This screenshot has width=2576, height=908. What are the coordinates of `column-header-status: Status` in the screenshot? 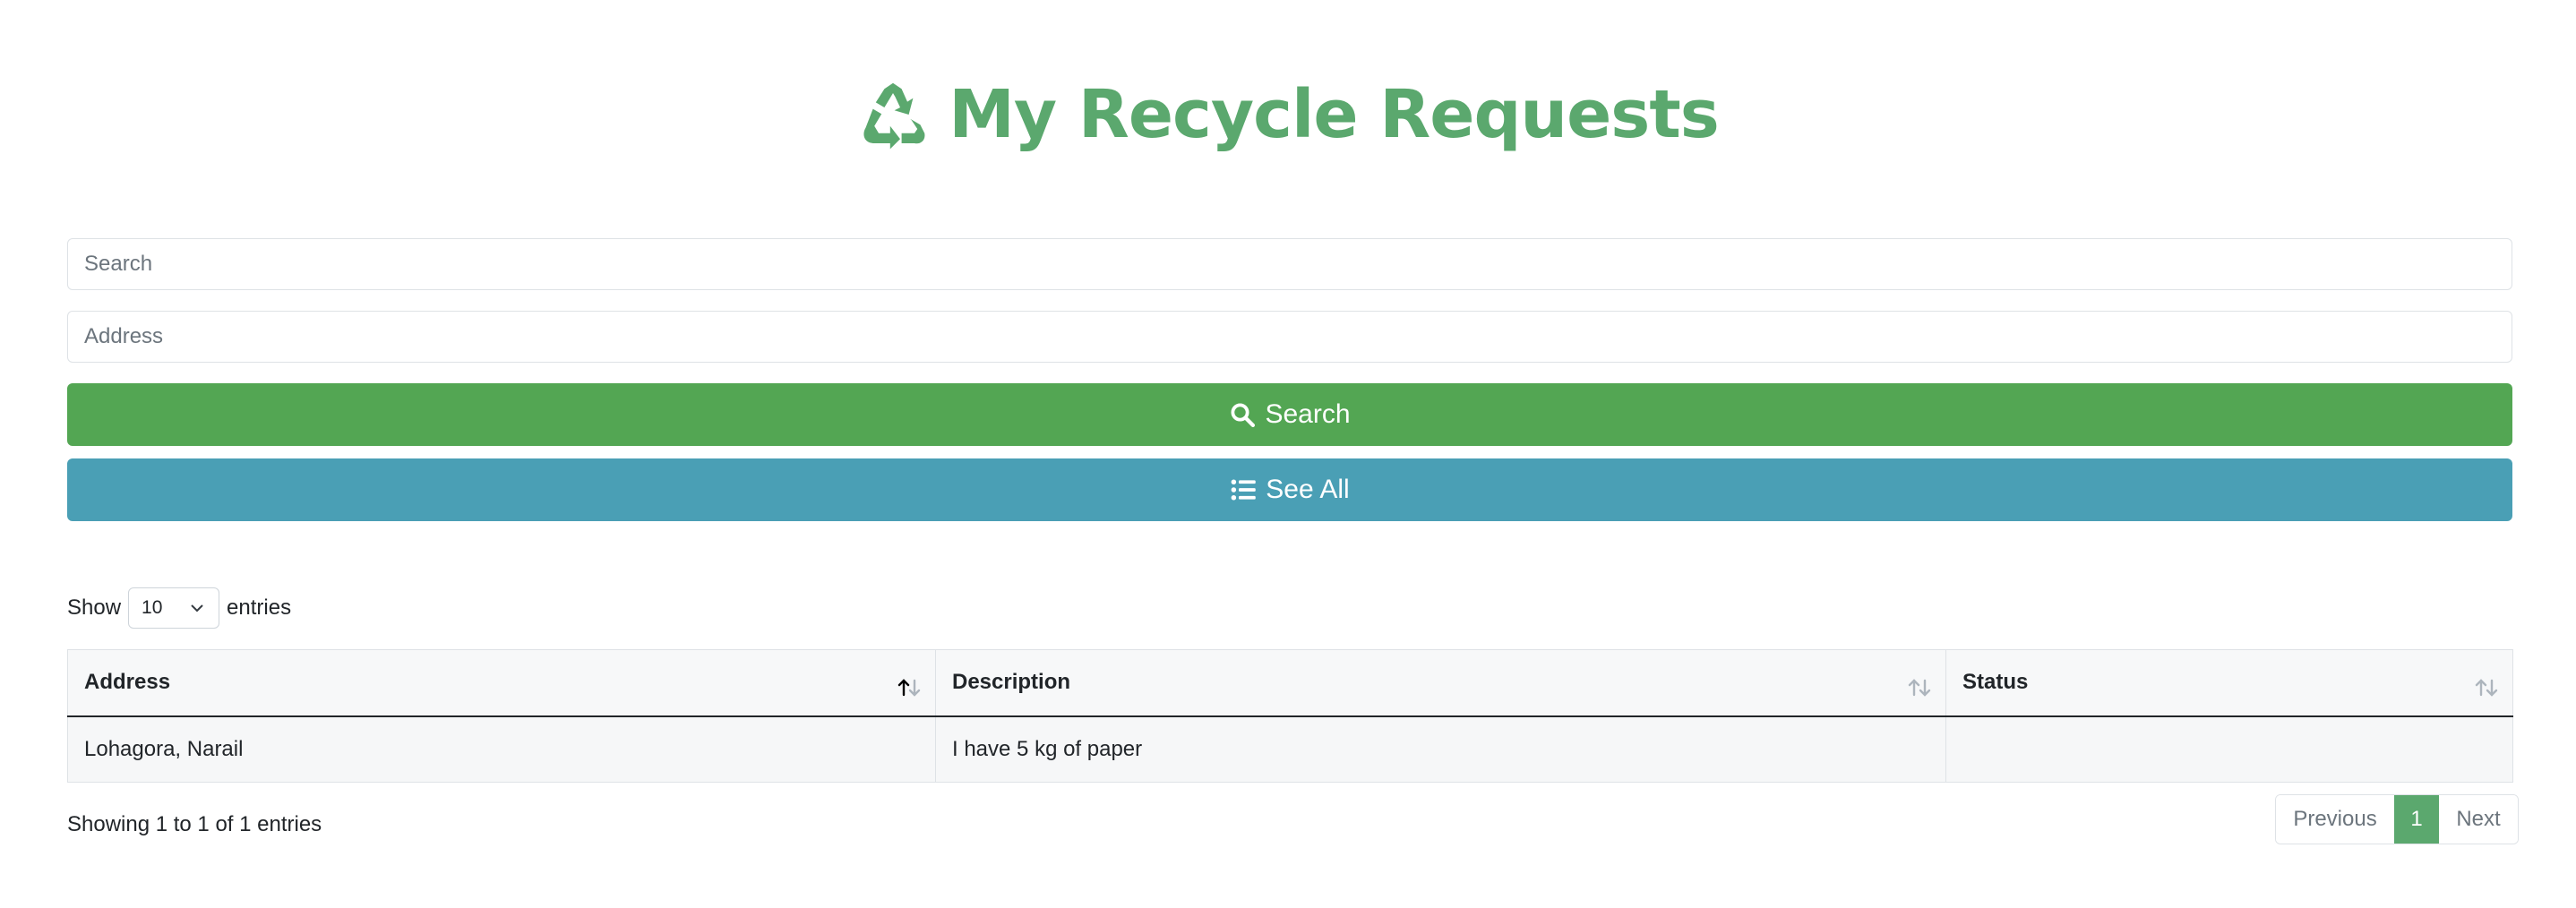 It's located at (2229, 683).